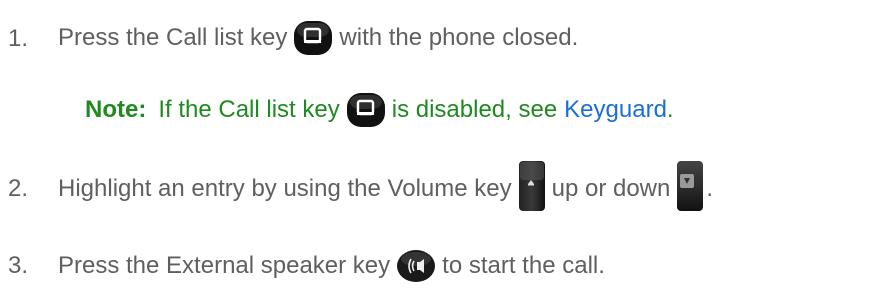 Image resolution: width=871 pixels, height=303 pixels. I want to click on keyguard-link: Keyguard, so click(615, 110).